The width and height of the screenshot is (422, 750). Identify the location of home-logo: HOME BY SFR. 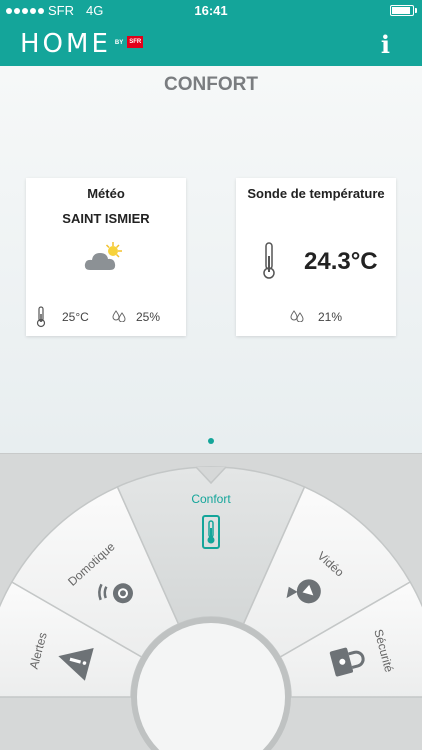
(82, 44).